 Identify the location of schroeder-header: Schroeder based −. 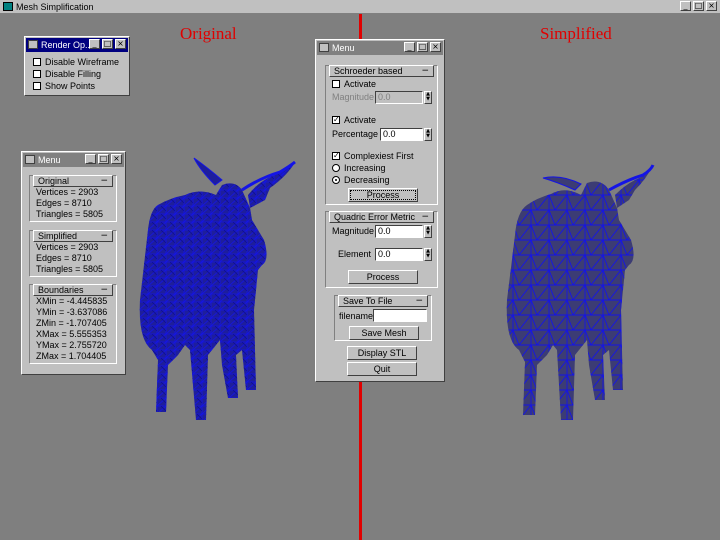
(381, 71).